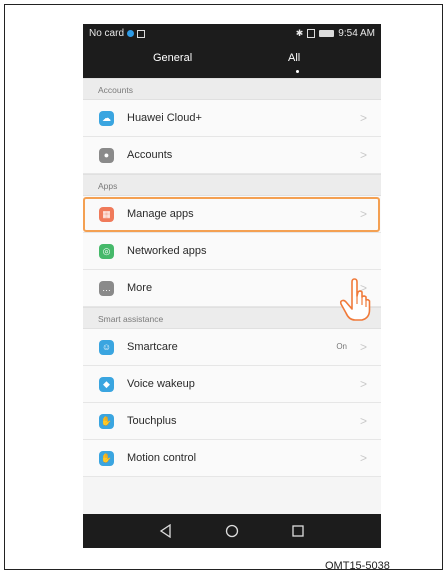 The width and height of the screenshot is (447, 574). I want to click on home-icon, so click(232, 531).